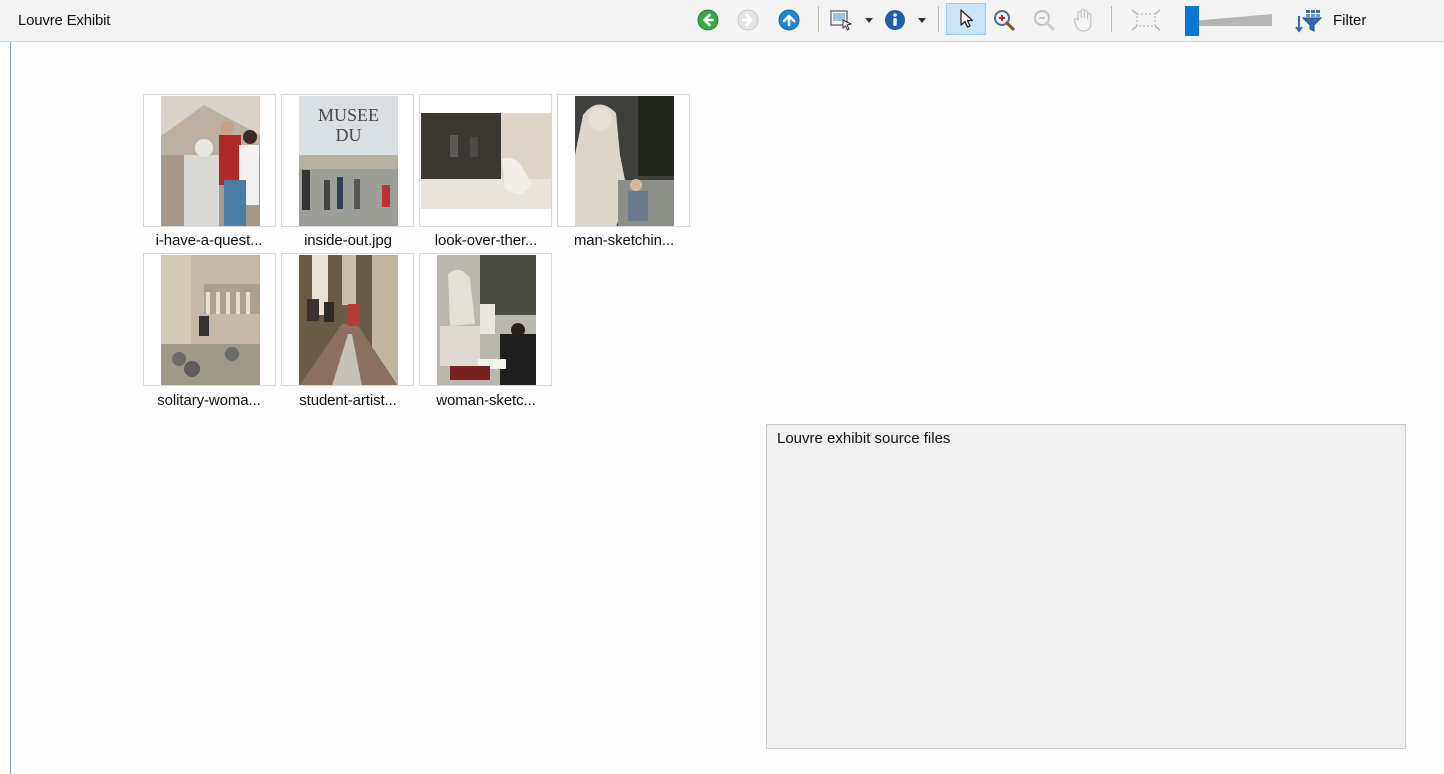 The image size is (1444, 774). What do you see at coordinates (348, 240) in the screenshot?
I see `thumbnail-caption: inside-out.jpg` at bounding box center [348, 240].